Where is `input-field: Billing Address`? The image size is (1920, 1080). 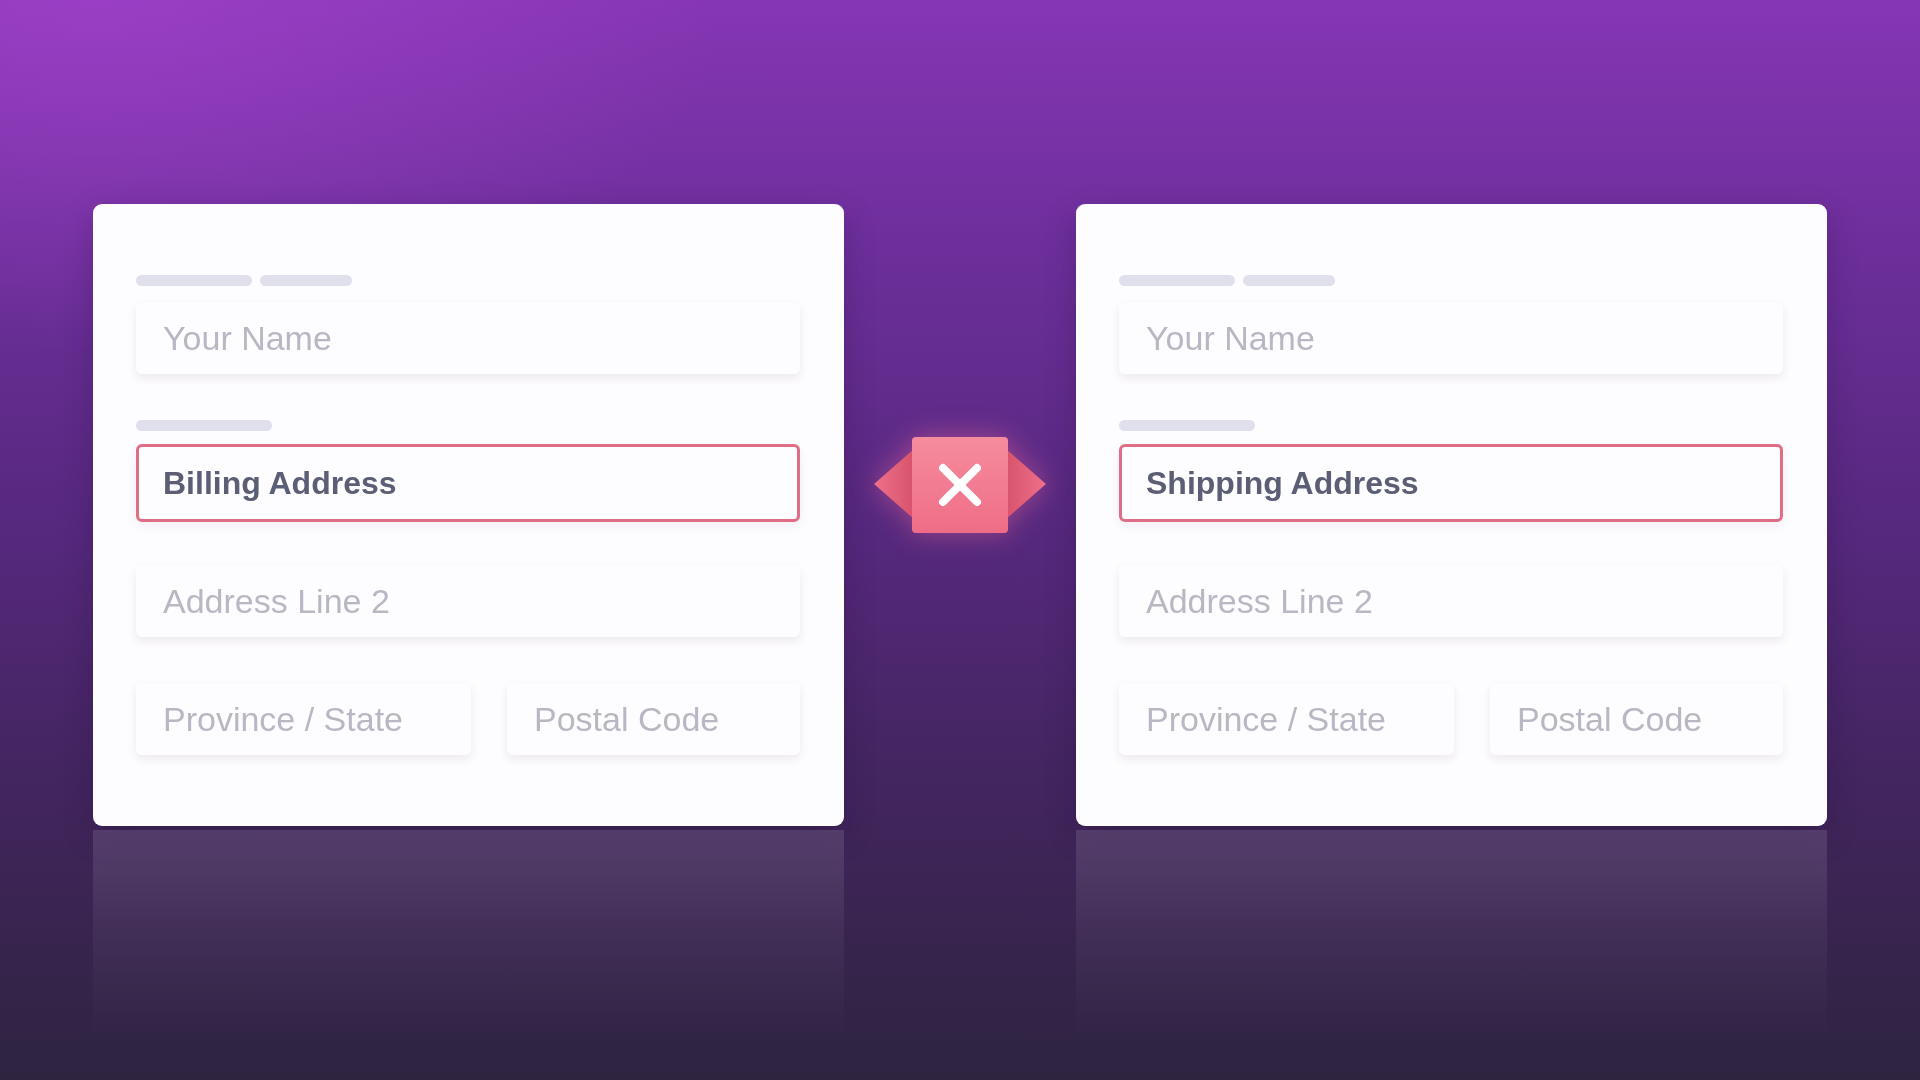 input-field: Billing Address is located at coordinates (468, 483).